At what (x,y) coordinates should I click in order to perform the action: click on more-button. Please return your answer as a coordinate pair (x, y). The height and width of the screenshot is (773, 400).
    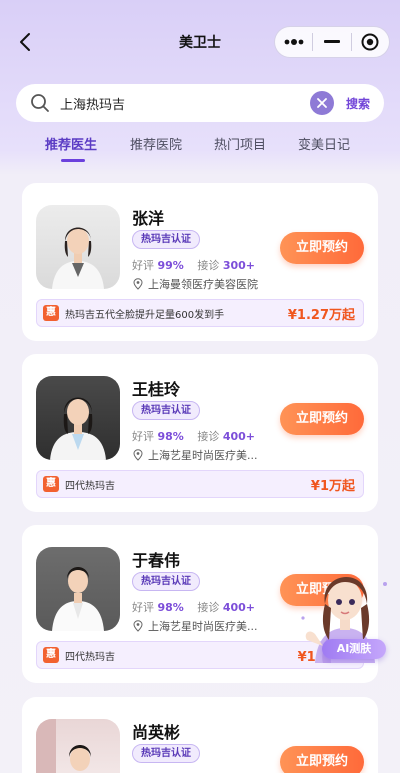
    Looking at the image, I should click on (293, 42).